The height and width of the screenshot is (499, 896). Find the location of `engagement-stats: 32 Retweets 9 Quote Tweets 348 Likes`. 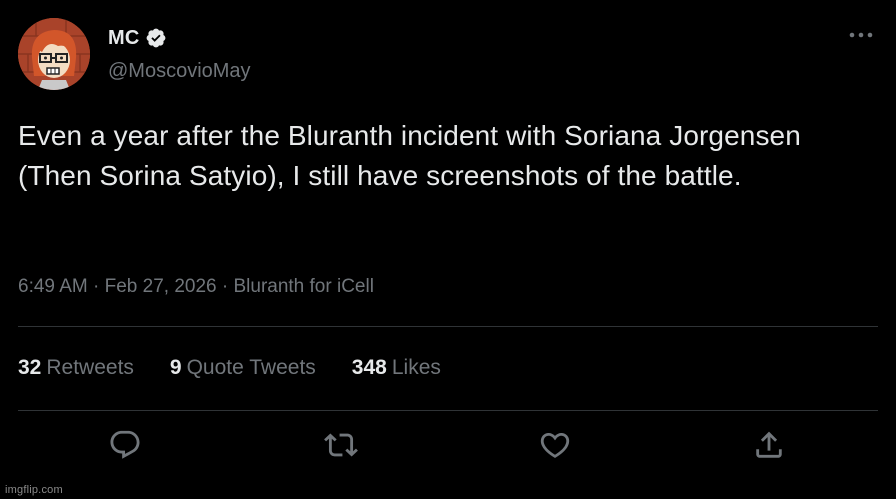

engagement-stats: 32 Retweets 9 Quote Tweets 348 Likes is located at coordinates (247, 368).